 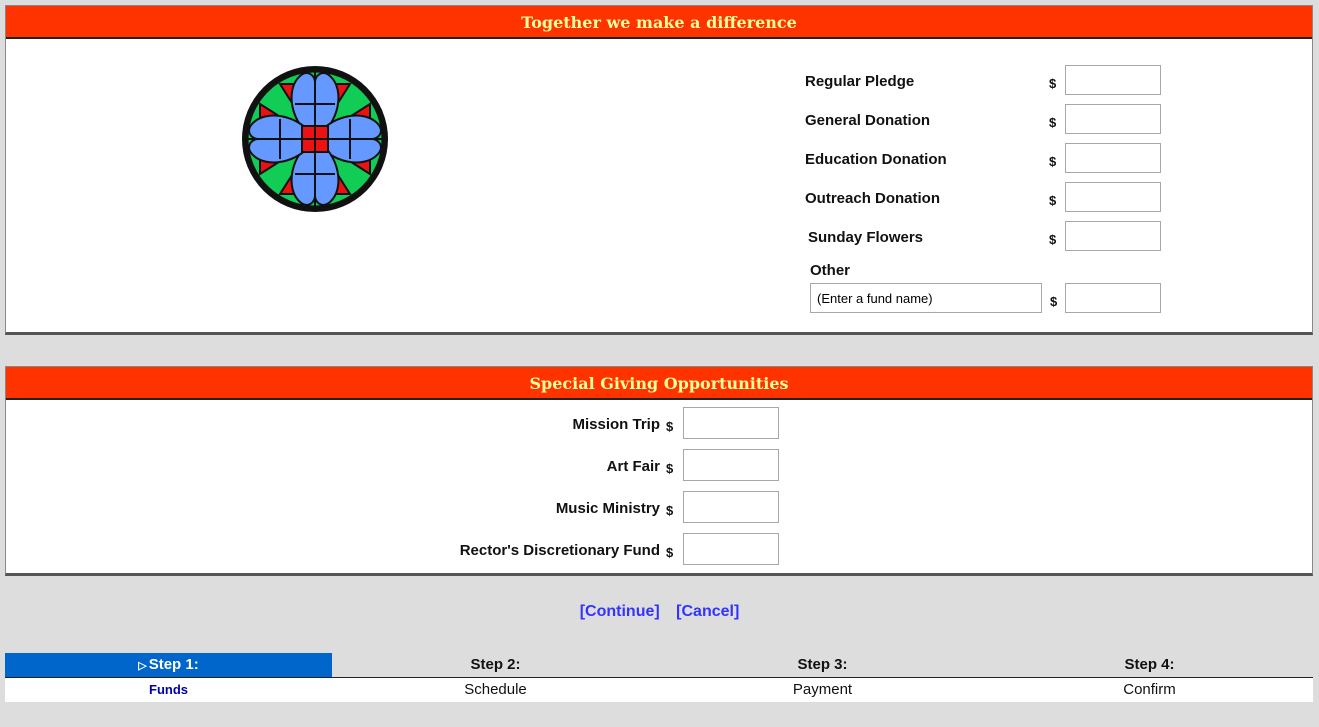 What do you see at coordinates (168, 689) in the screenshot?
I see `step-1-name: Funds` at bounding box center [168, 689].